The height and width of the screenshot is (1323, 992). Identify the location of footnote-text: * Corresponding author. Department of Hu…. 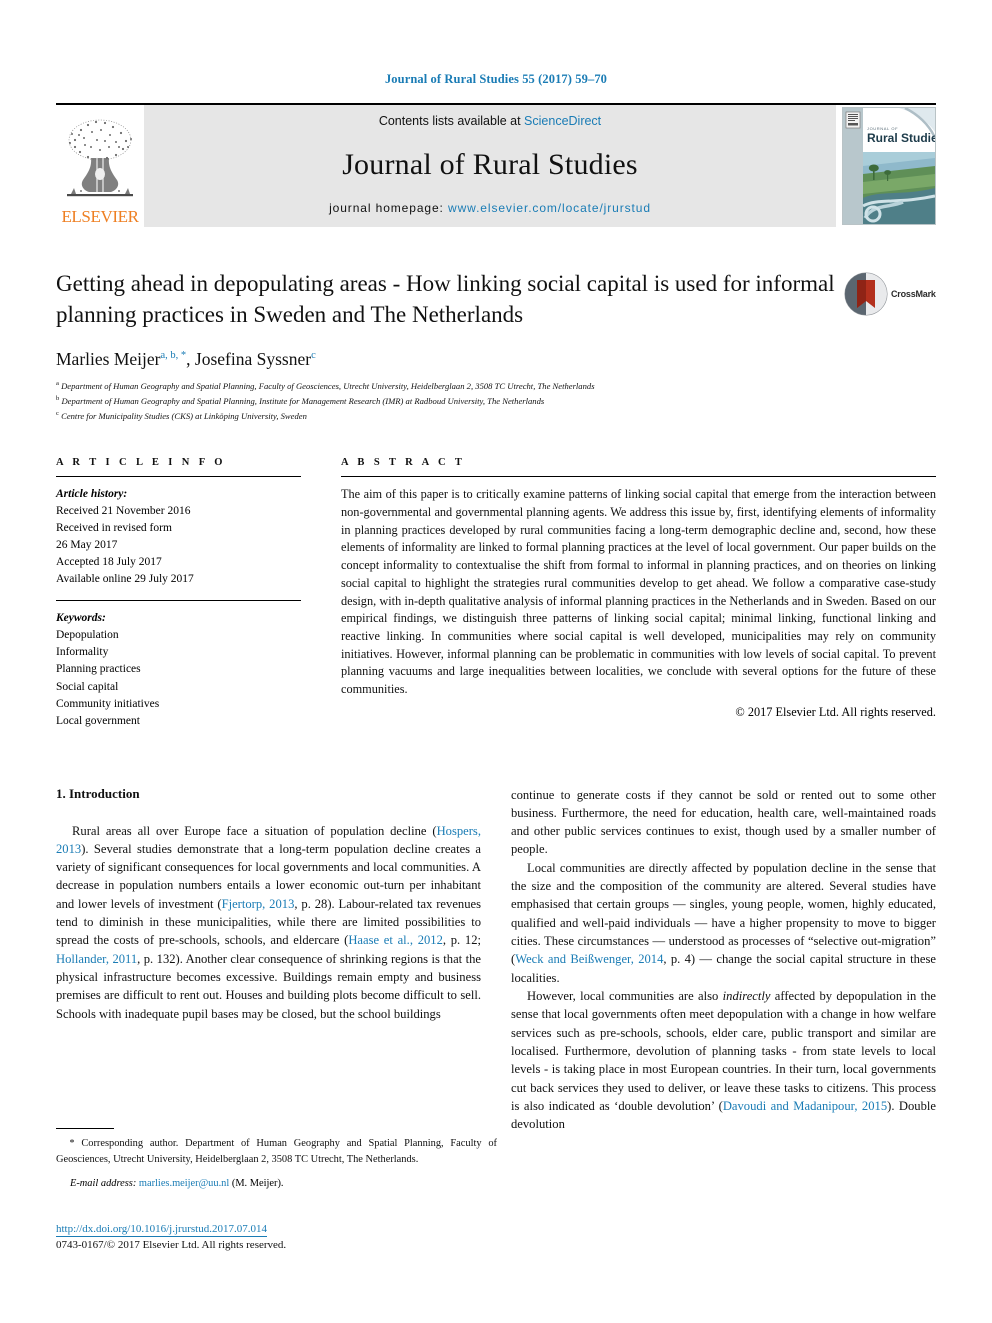
(276, 1151).